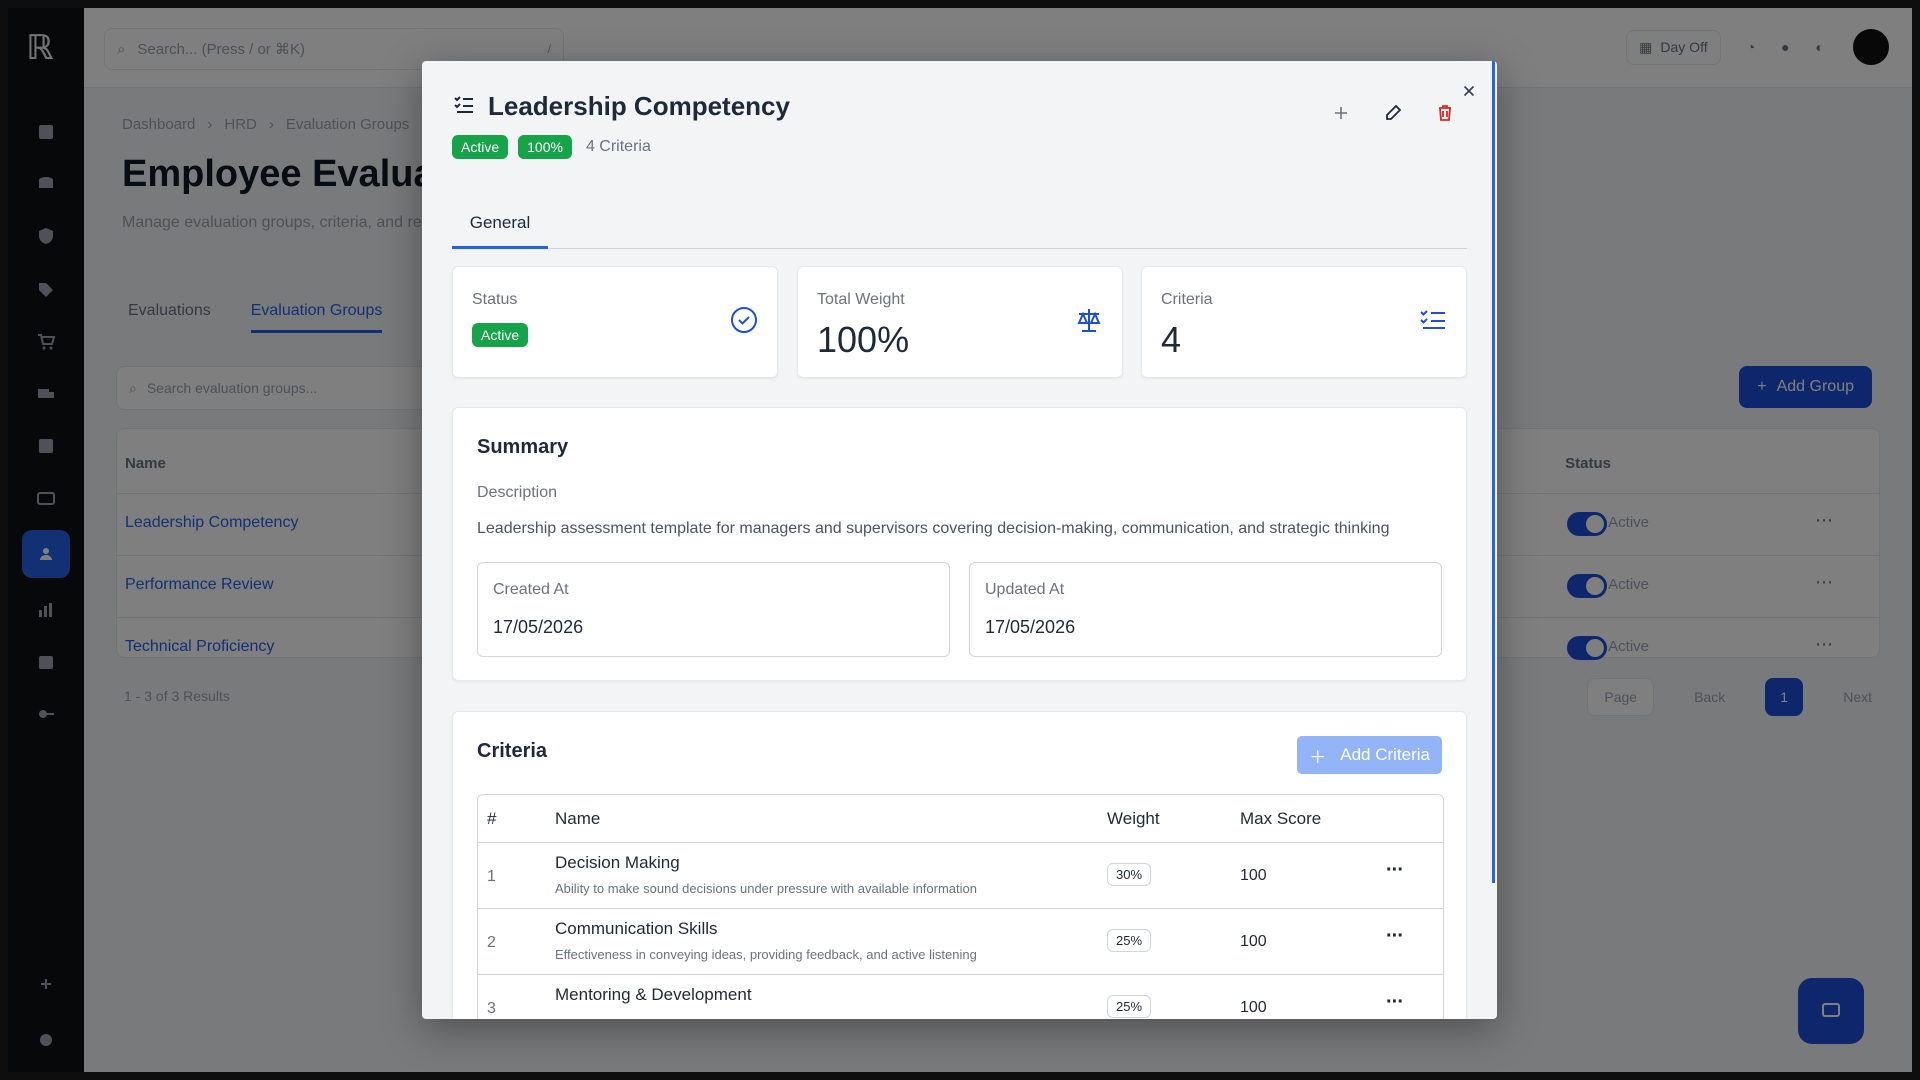 This screenshot has height=1080, width=1920. I want to click on weight-badge: 30%, so click(1129, 874).